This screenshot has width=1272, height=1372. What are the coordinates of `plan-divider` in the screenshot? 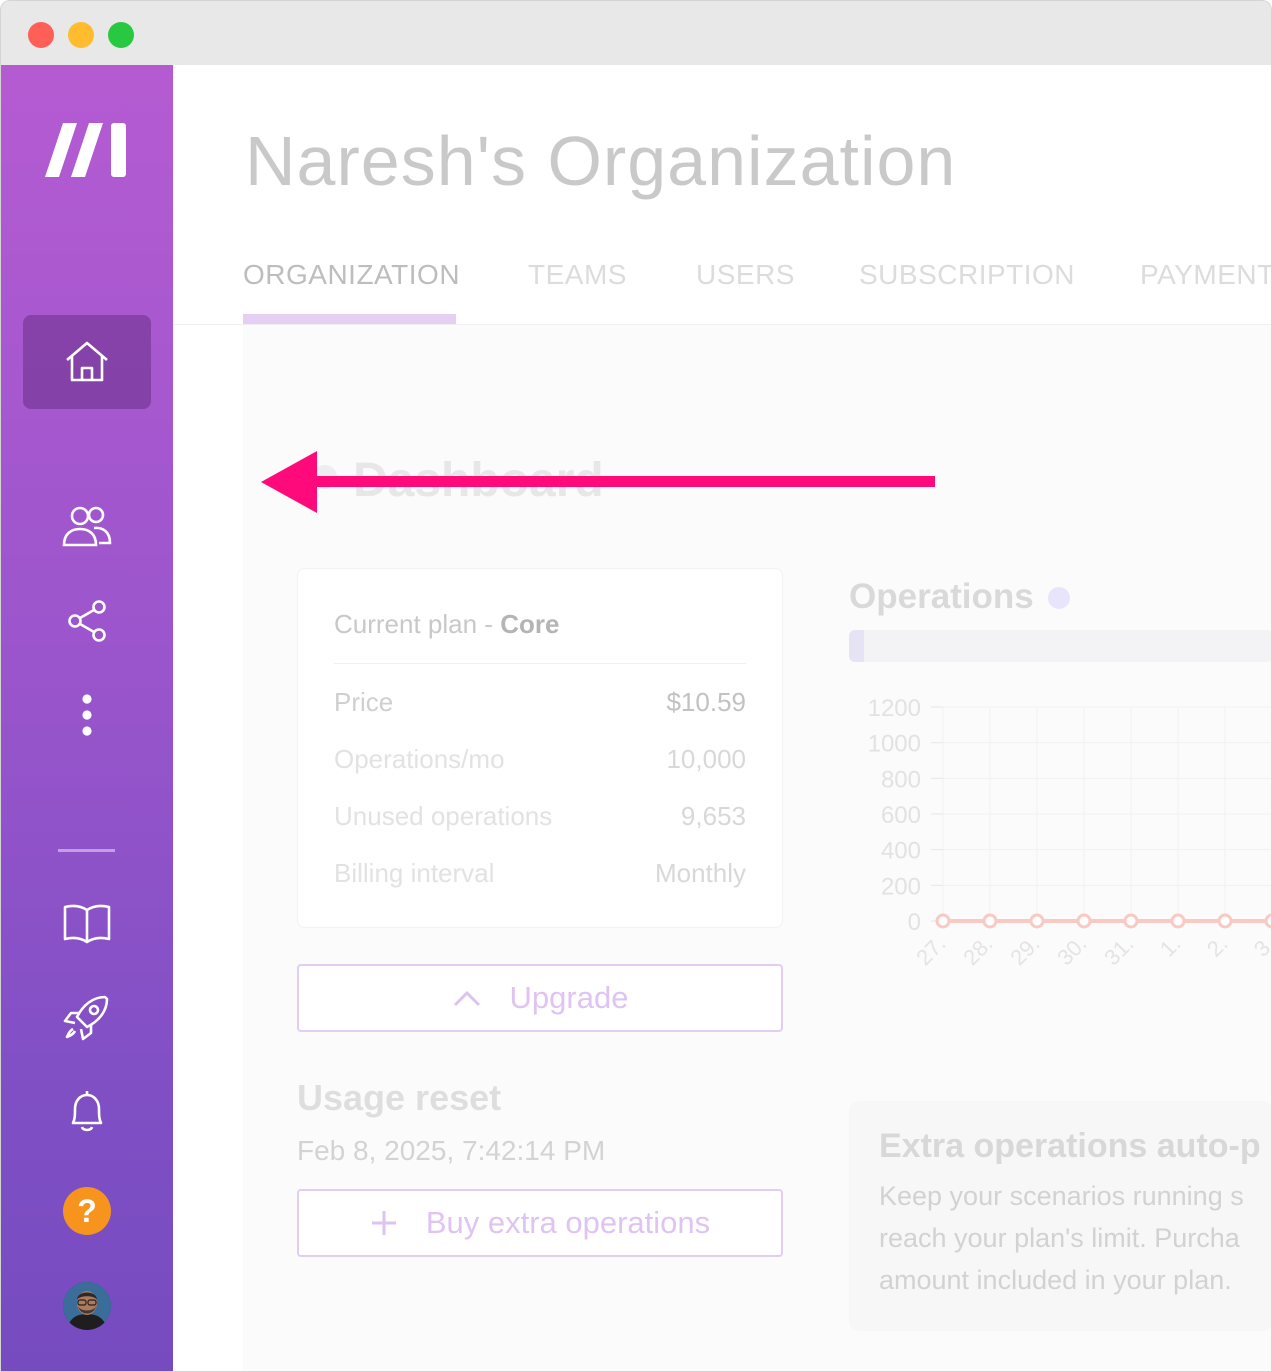 It's located at (540, 663).